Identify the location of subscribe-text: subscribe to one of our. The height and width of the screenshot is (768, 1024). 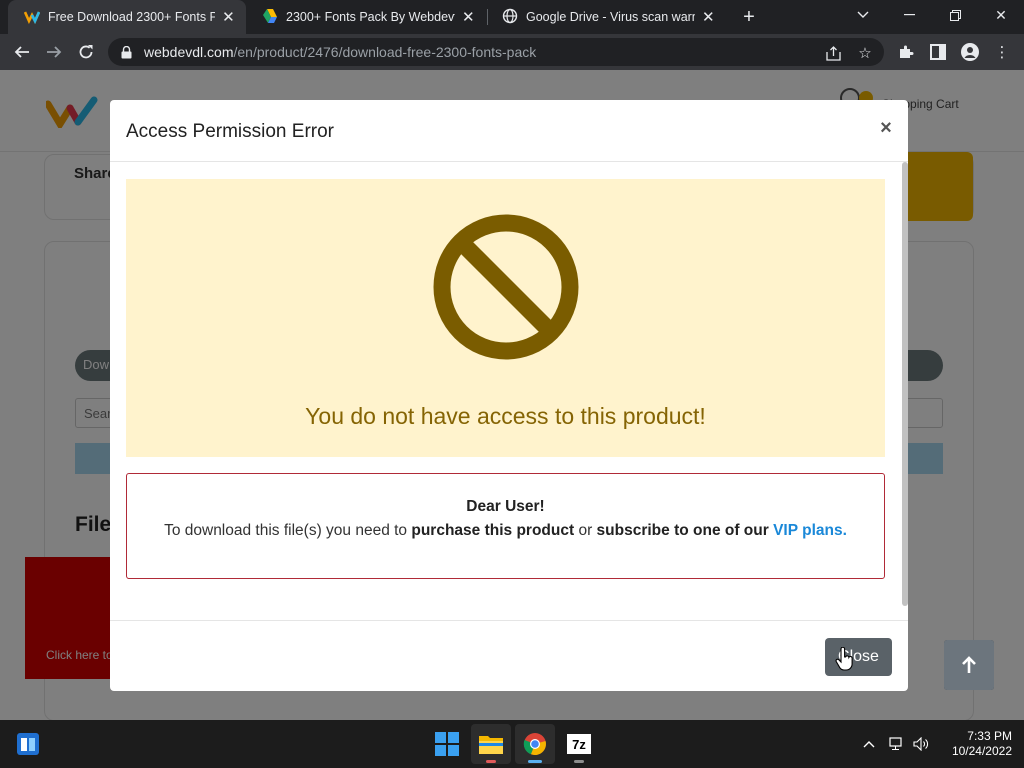
(682, 530).